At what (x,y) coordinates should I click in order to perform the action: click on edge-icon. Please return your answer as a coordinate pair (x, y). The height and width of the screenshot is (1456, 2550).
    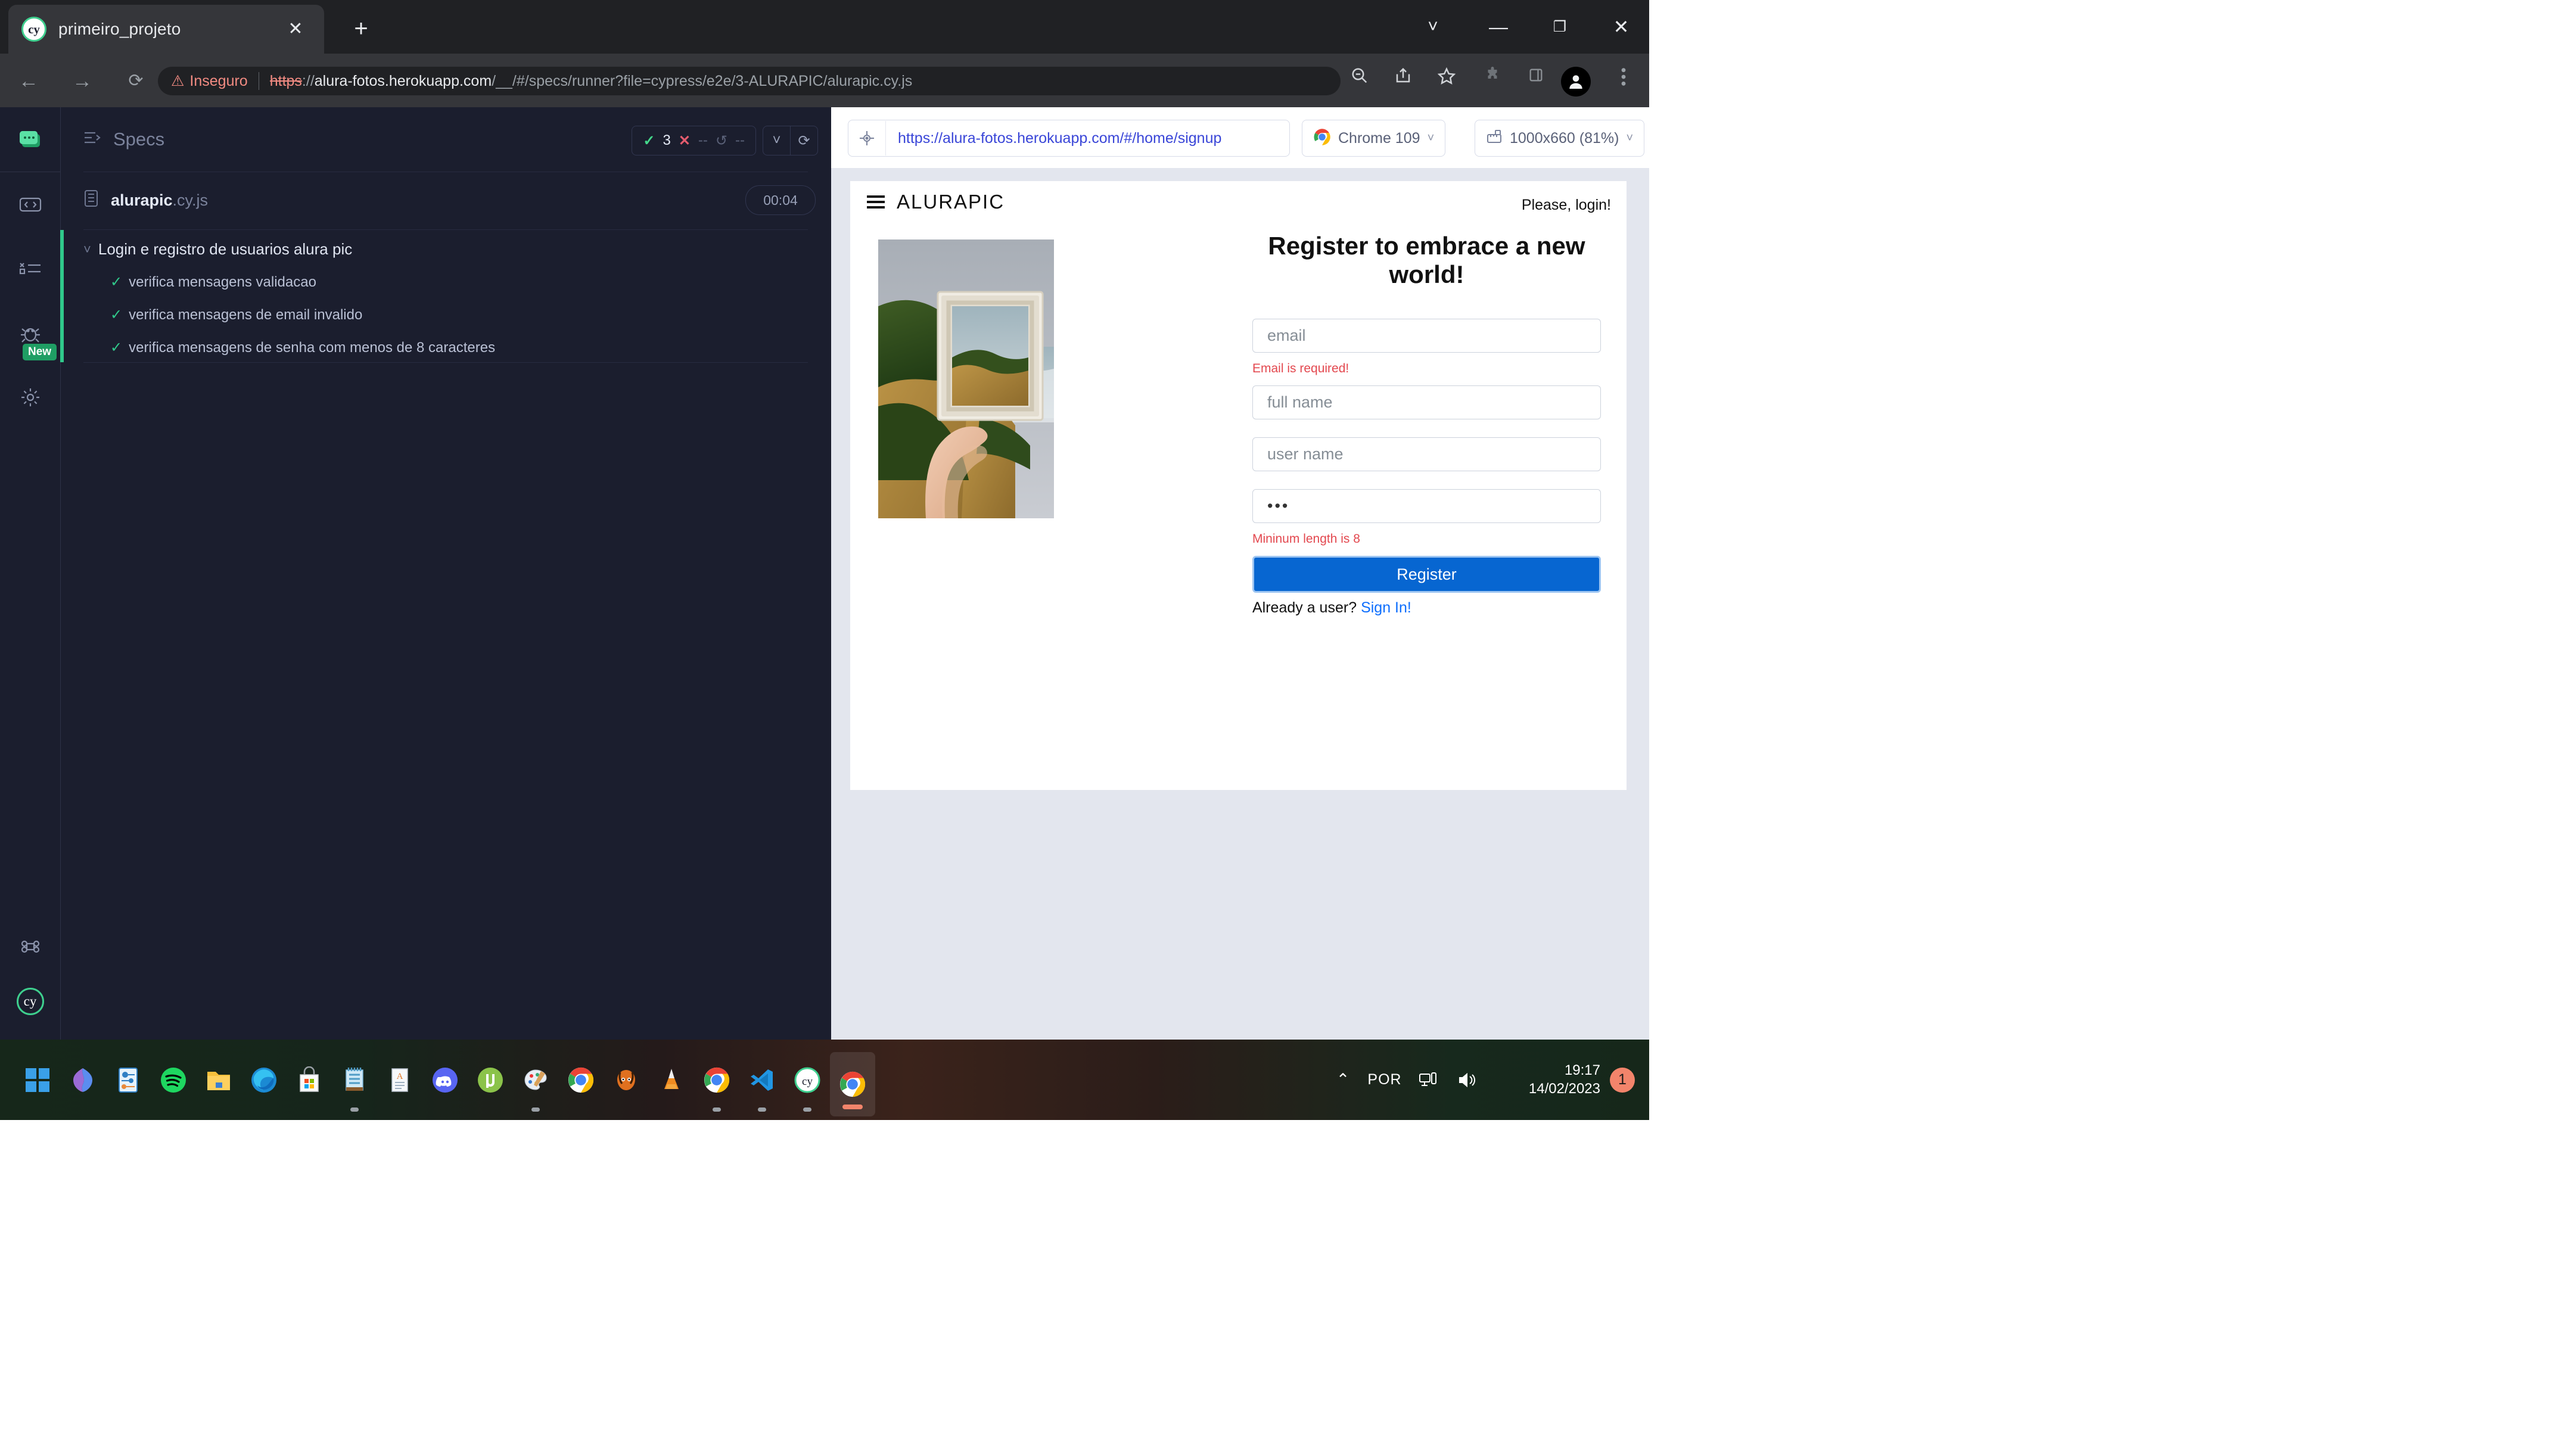
    Looking at the image, I should click on (263, 1080).